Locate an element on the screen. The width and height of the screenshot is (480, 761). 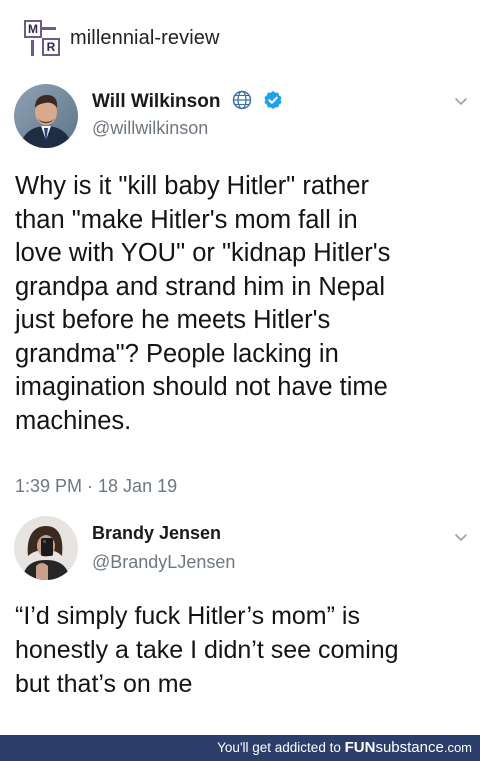
site-name: millennial-review is located at coordinates (145, 38).